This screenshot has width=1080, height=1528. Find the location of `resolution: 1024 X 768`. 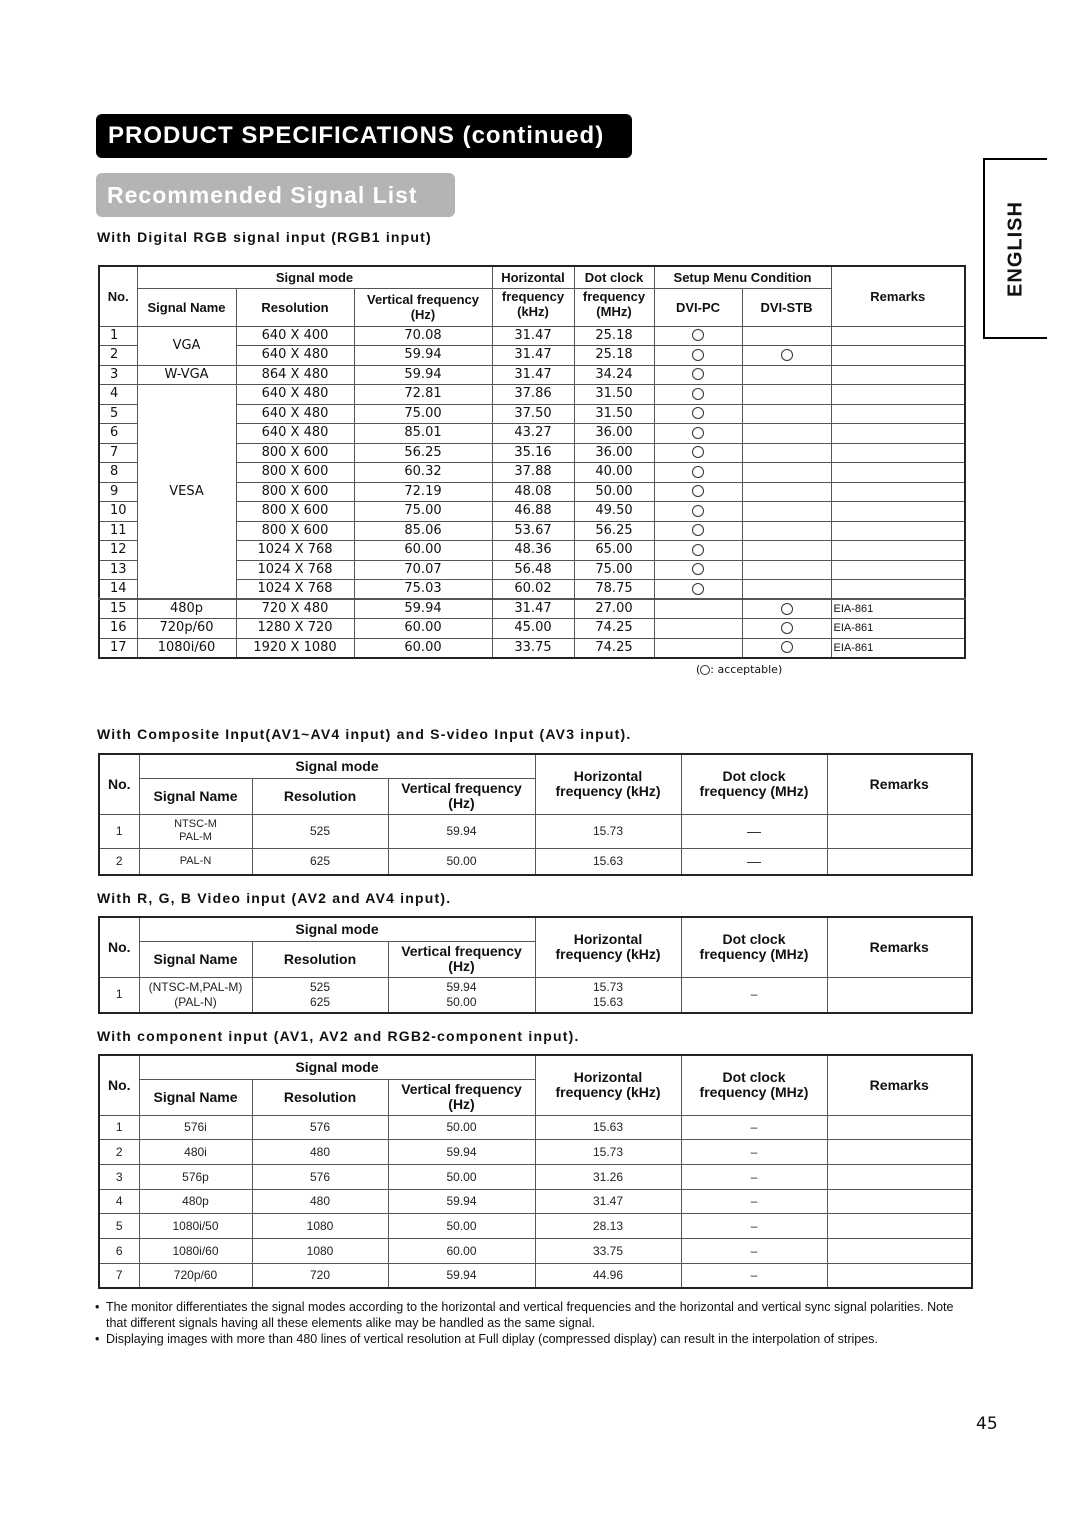

resolution: 1024 X 768 is located at coordinates (295, 550).